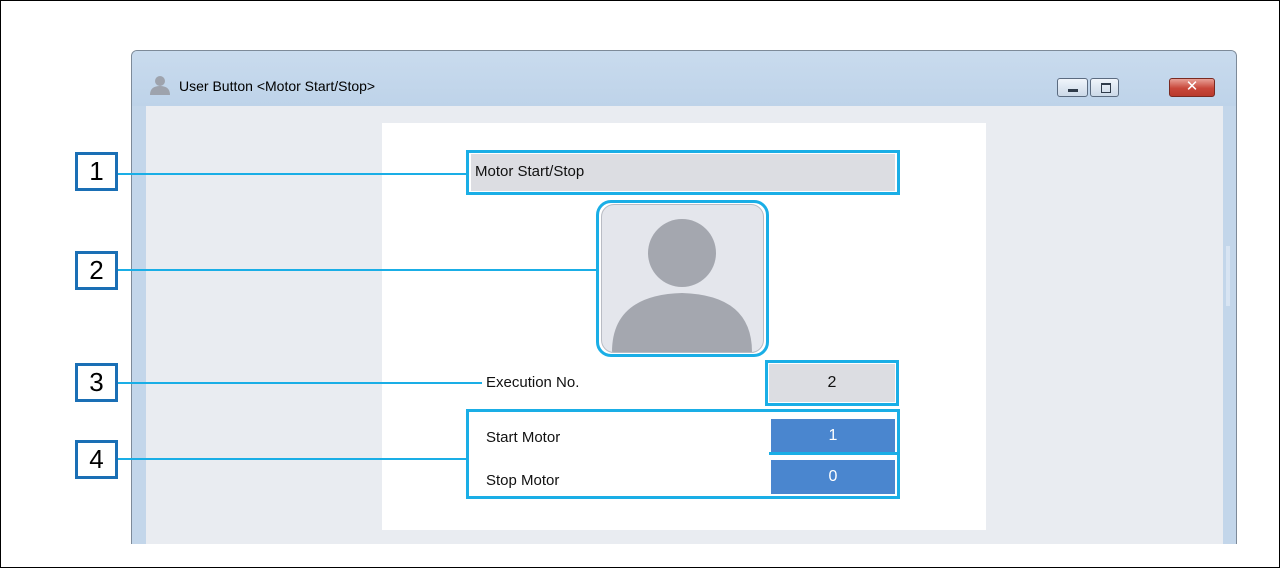 Image resolution: width=1282 pixels, height=570 pixels. What do you see at coordinates (96, 270) in the screenshot?
I see `callout-2: 2` at bounding box center [96, 270].